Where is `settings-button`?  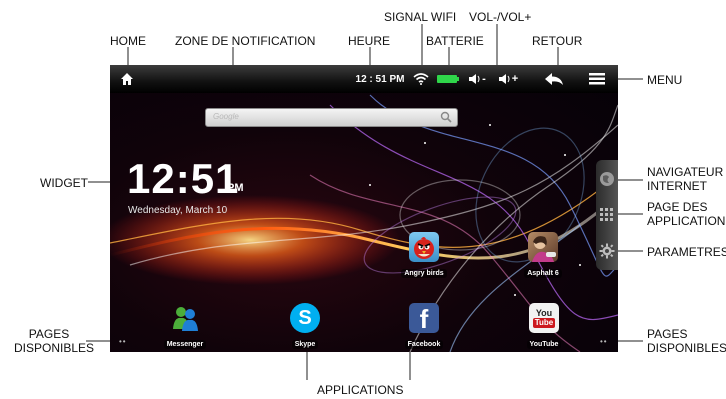
settings-button is located at coordinates (607, 251).